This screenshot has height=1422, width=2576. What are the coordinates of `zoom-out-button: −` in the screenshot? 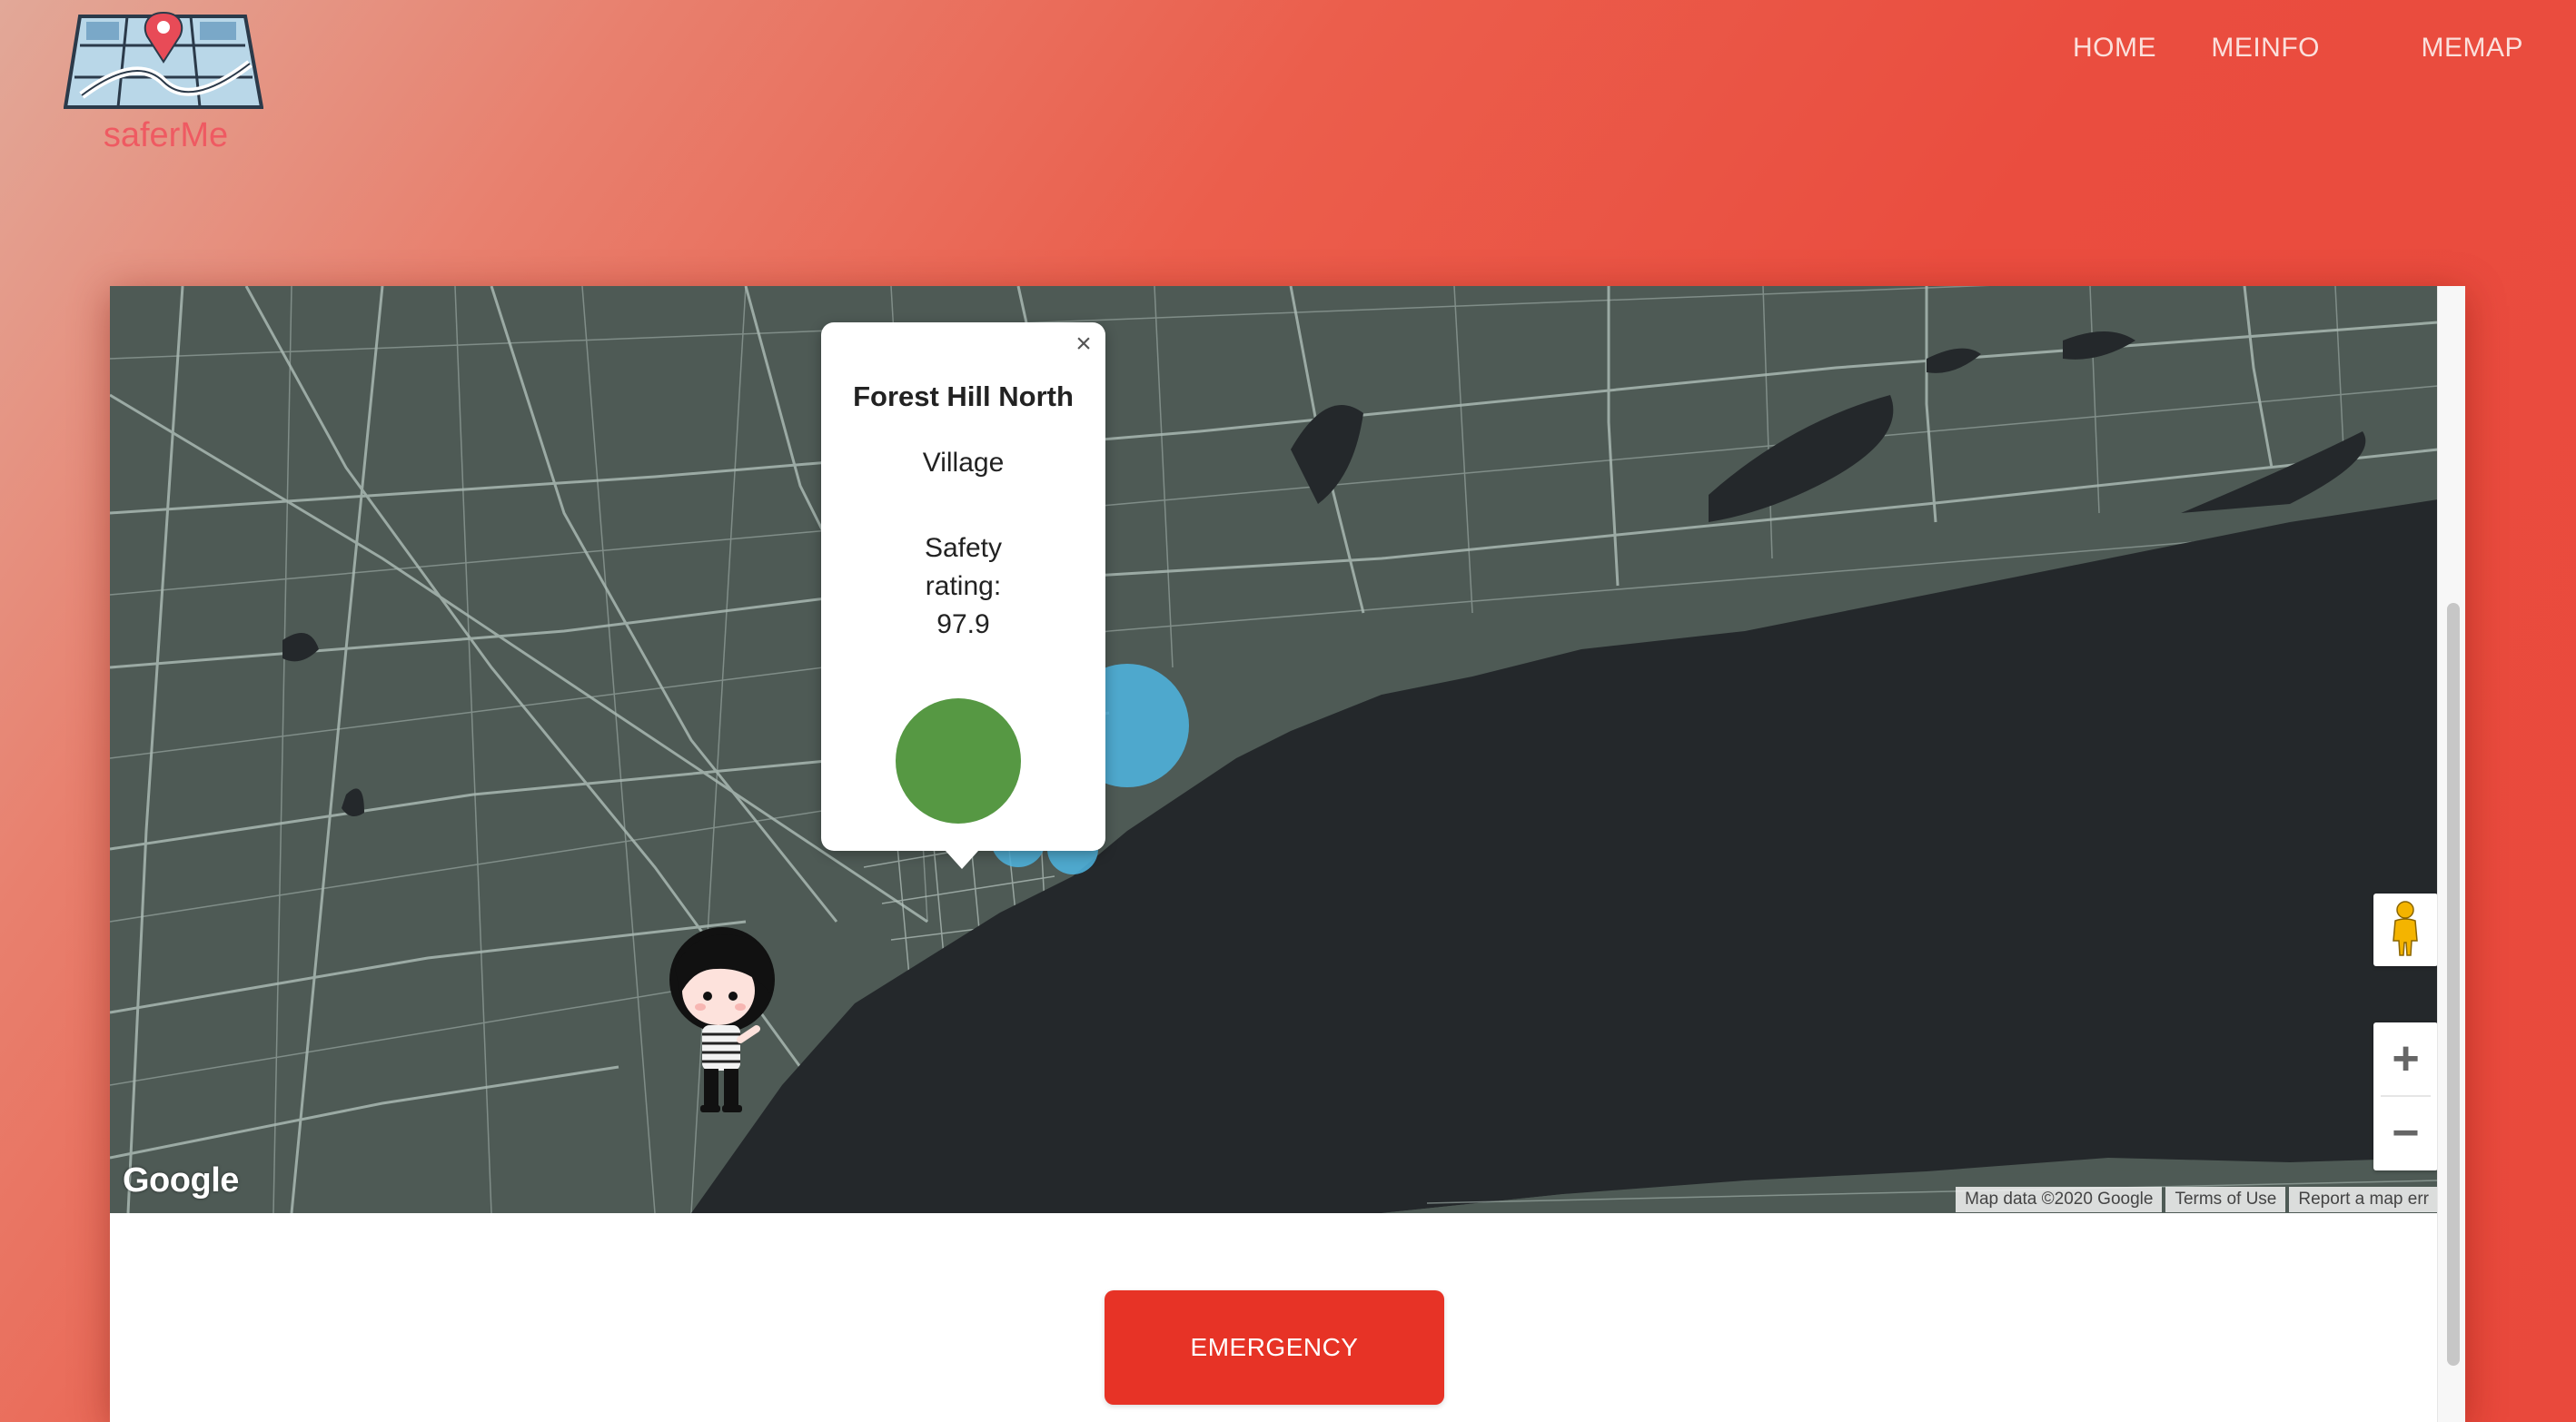 It's located at (2405, 1134).